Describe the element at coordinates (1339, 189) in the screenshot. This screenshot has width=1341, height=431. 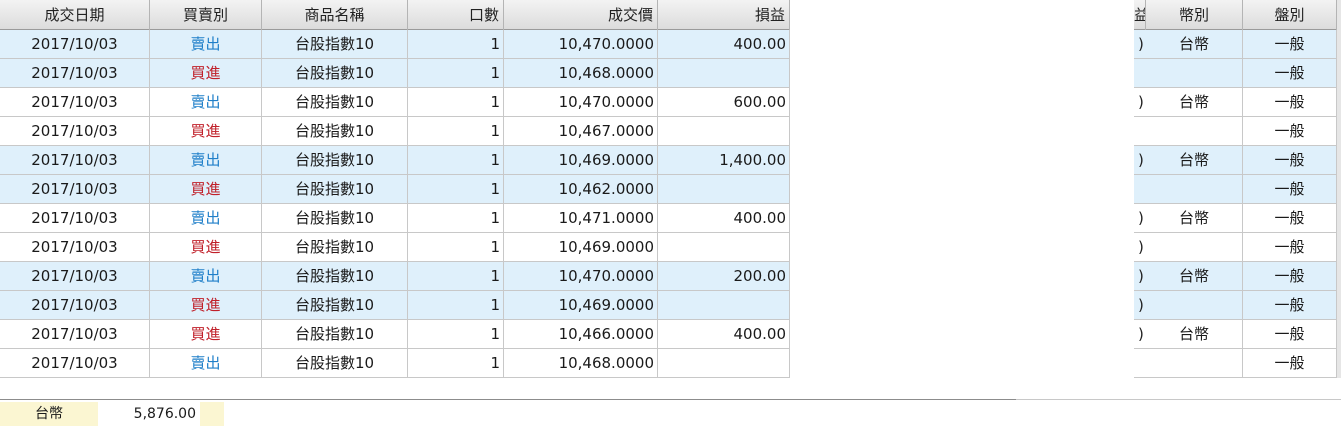
I see `scrollbar-edge` at that location.